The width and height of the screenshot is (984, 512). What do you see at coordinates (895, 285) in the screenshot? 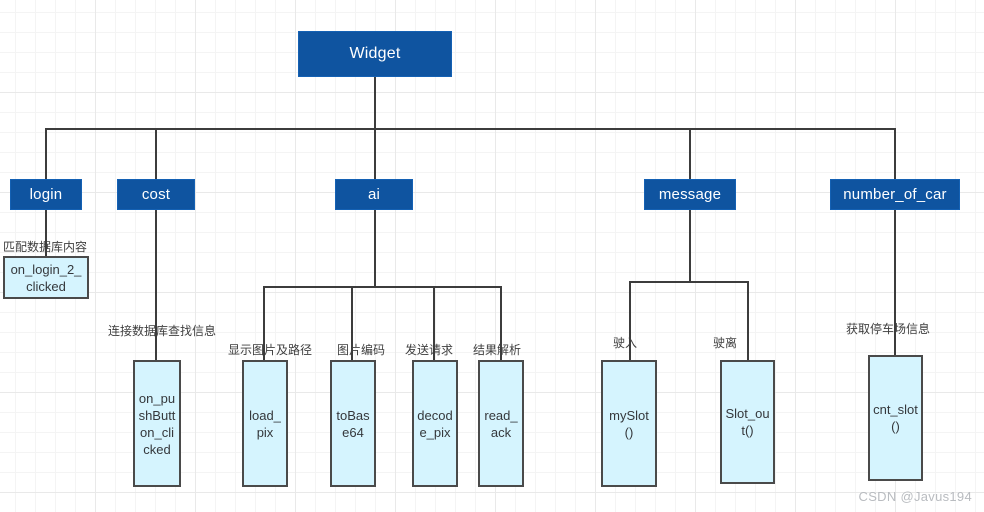
I see `connector-number-of-car-to-leaf` at bounding box center [895, 285].